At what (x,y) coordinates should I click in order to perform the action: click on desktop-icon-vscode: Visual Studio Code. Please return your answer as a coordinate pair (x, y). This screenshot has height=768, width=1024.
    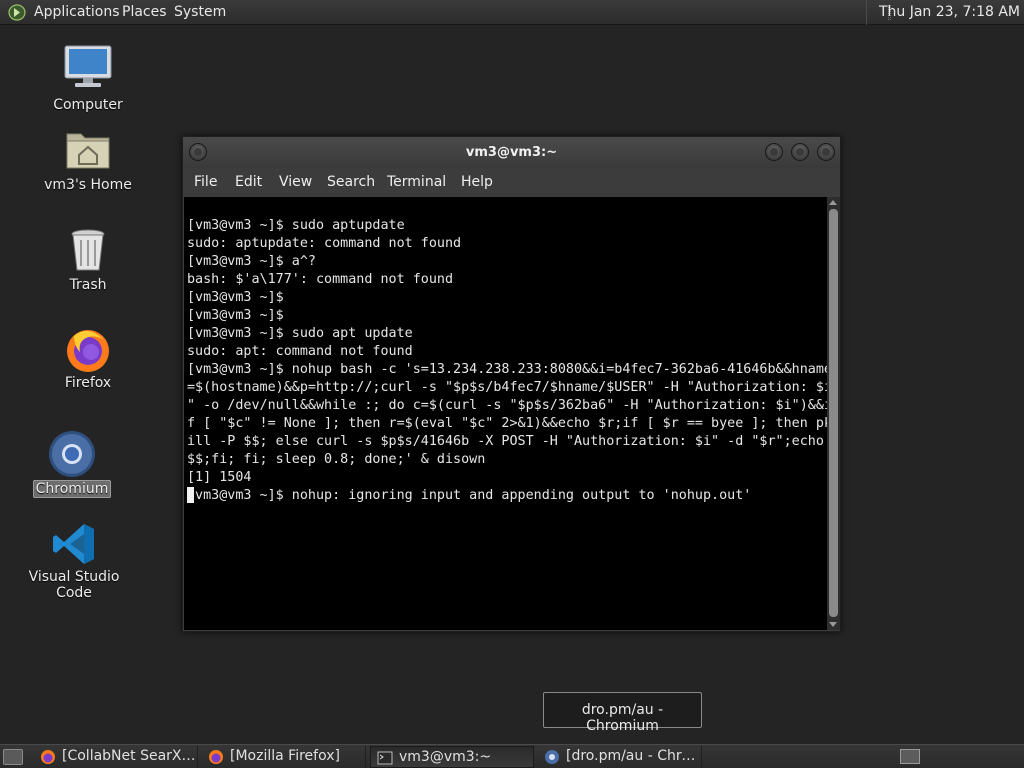
    Looking at the image, I should click on (74, 560).